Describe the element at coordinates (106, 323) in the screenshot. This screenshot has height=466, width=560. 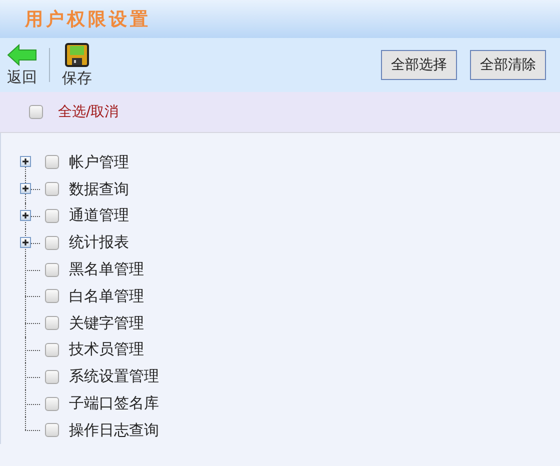
I see `tree-item-label: 关键字管理` at that location.